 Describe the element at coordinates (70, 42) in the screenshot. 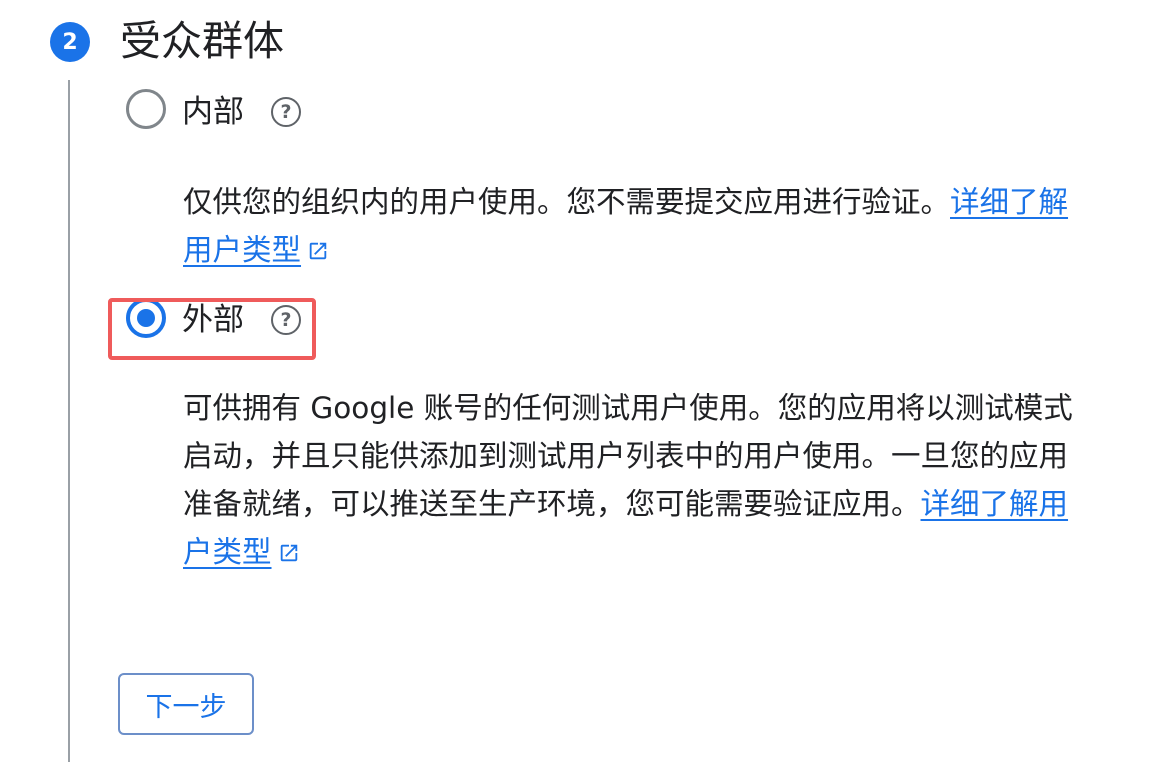

I see `step-number-badge: 2` at that location.